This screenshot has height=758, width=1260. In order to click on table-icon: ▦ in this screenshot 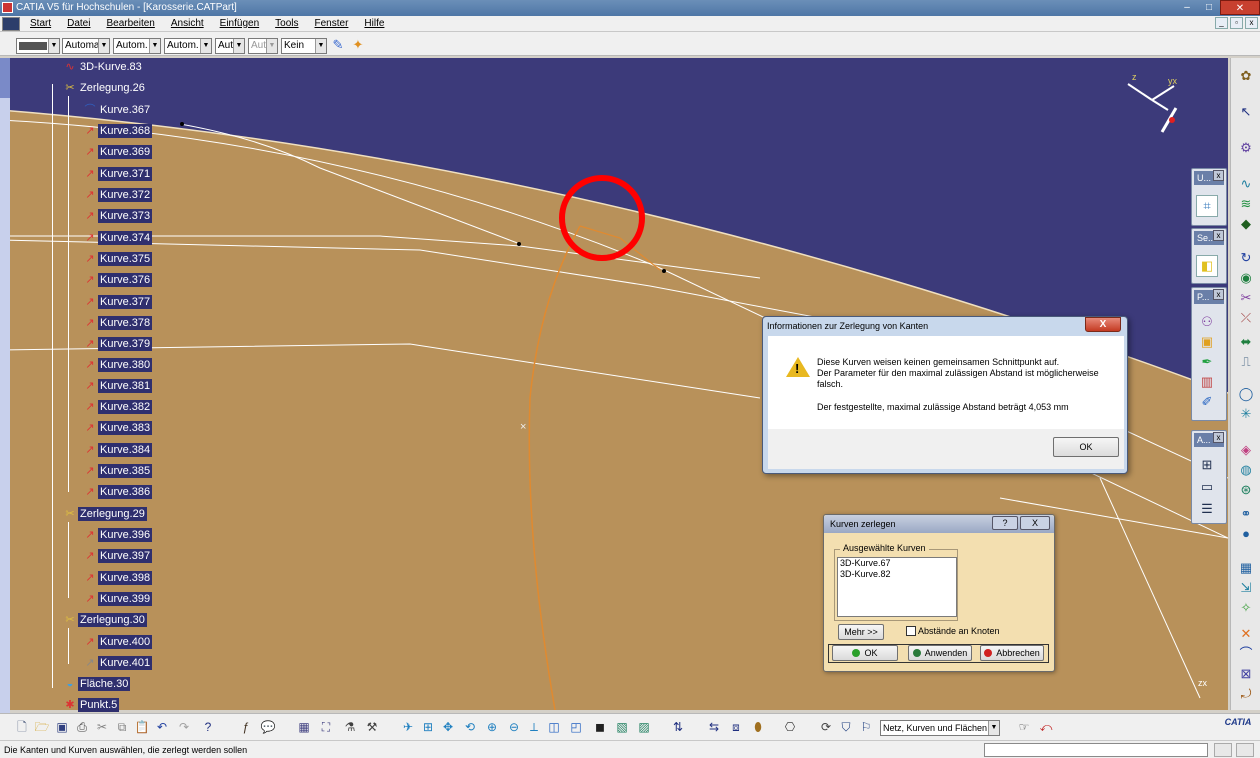, I will do `click(304, 727)`.